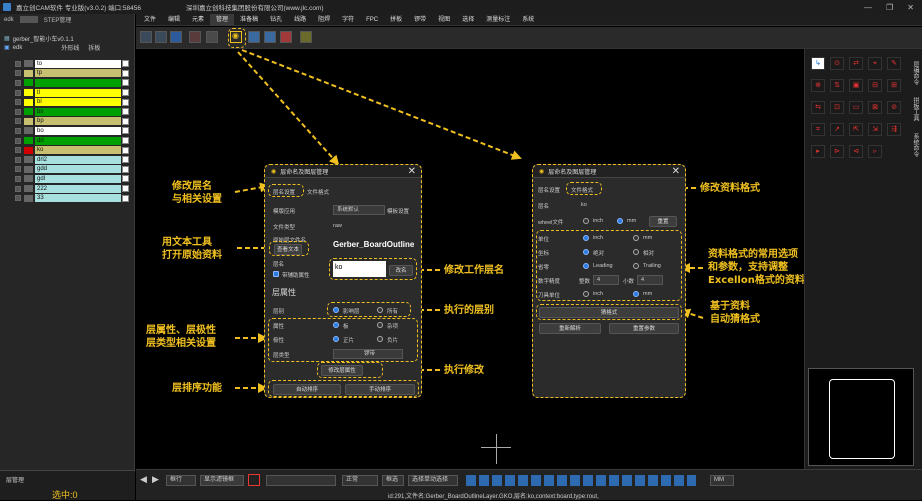  I want to click on right-tool-icon: ⇶, so click(894, 129).